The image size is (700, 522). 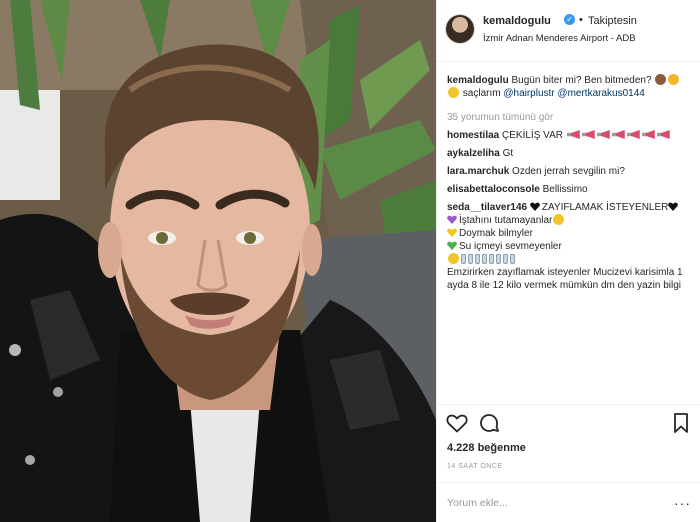 I want to click on comment-line: İştahını tutamayanlar, so click(x=506, y=220).